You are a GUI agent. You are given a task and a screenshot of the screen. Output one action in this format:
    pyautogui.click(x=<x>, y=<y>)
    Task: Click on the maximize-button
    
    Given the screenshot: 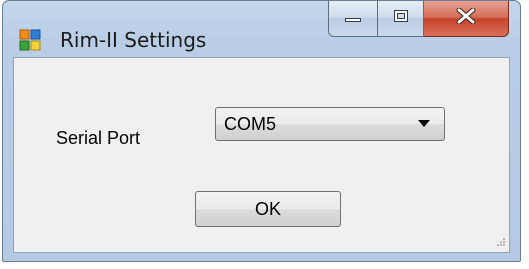 What is the action you would take?
    pyautogui.click(x=401, y=19)
    